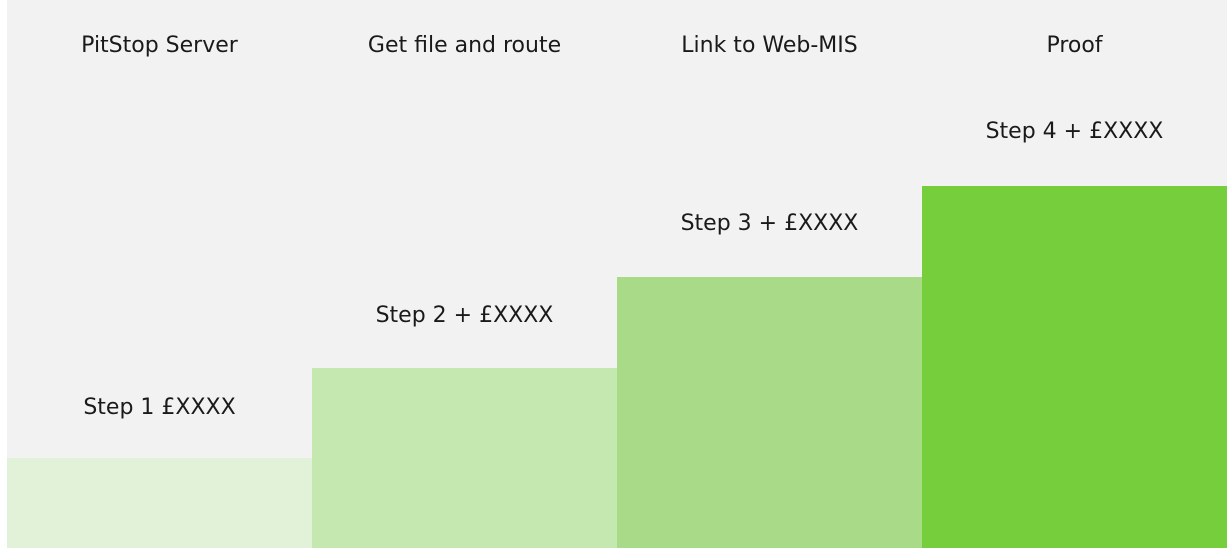 This screenshot has height=548, width=1227. Describe the element at coordinates (159, 407) in the screenshot. I see `step-1-label: Step 1 £XXXX` at that location.